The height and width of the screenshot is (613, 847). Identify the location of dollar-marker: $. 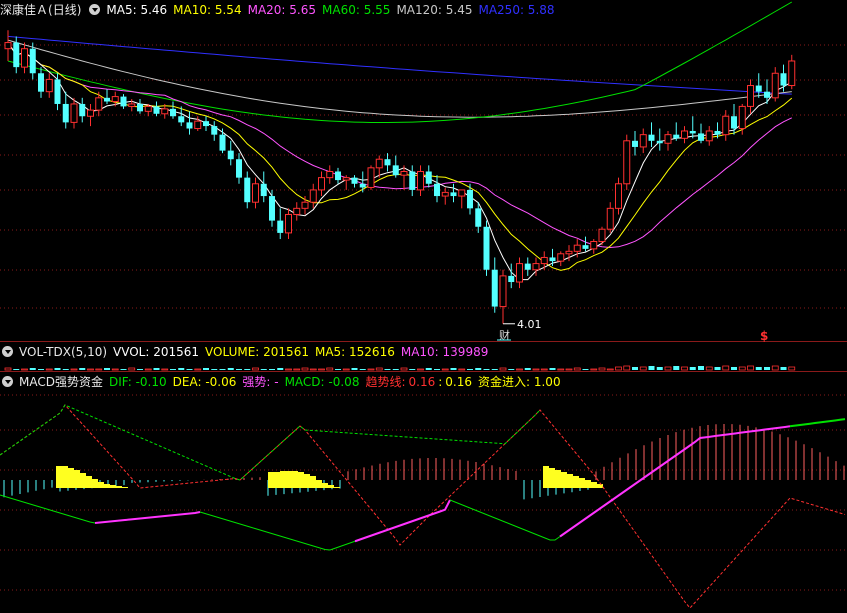
(764, 336).